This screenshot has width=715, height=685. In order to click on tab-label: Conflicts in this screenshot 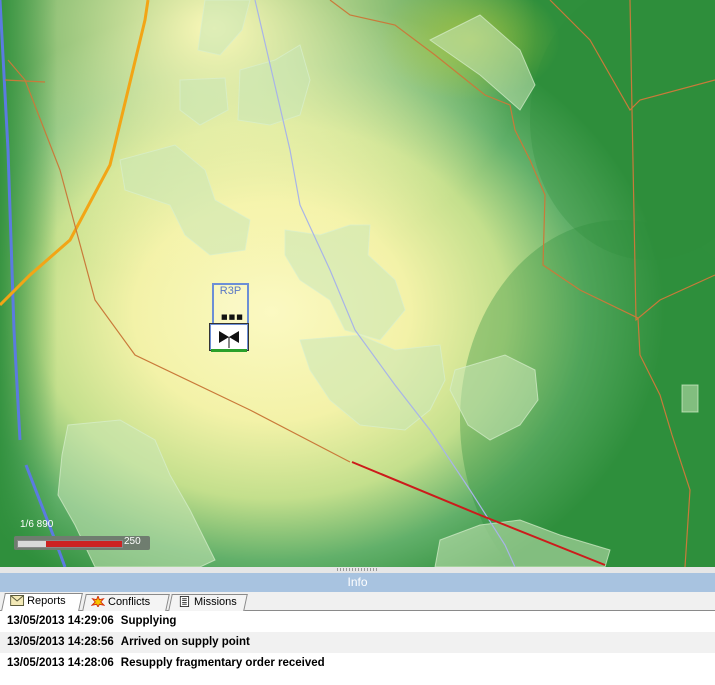, I will do `click(129, 602)`.